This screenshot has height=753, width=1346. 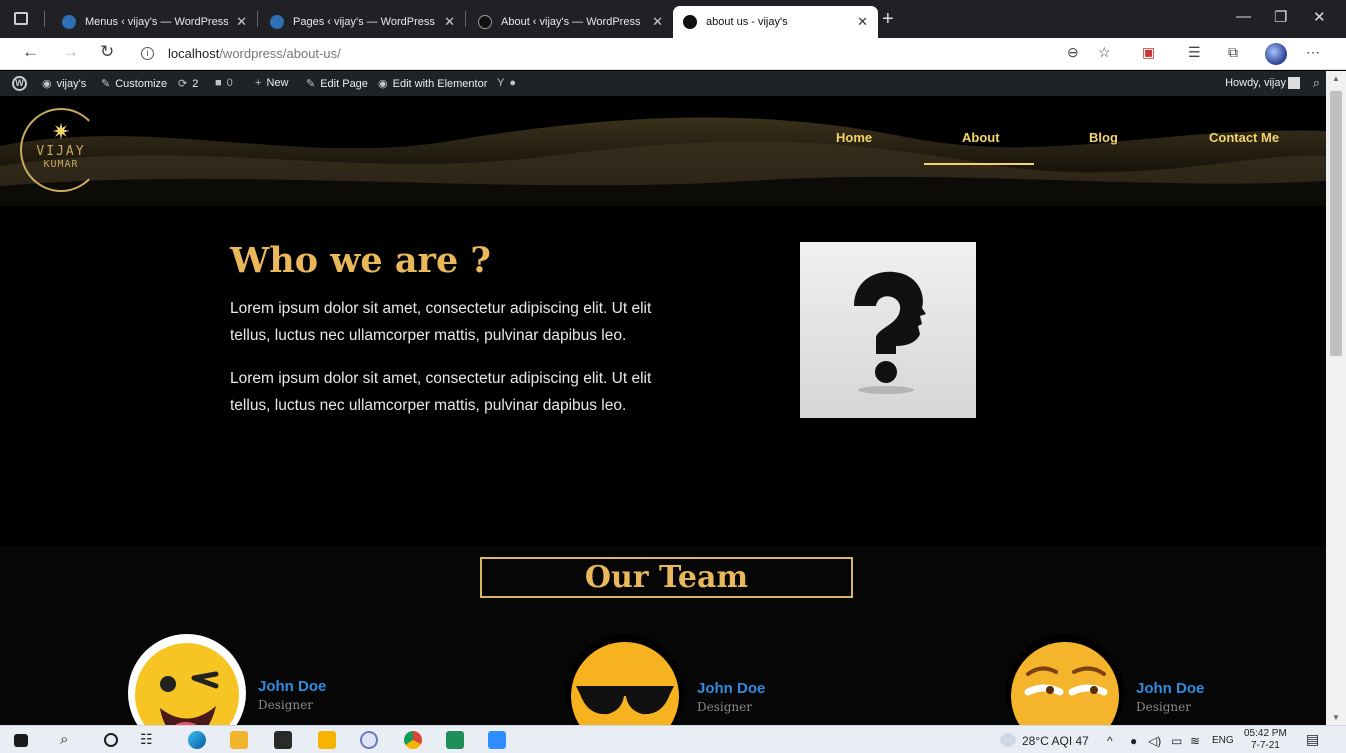 I want to click on mic-icon: ●, so click(x=1133, y=741).